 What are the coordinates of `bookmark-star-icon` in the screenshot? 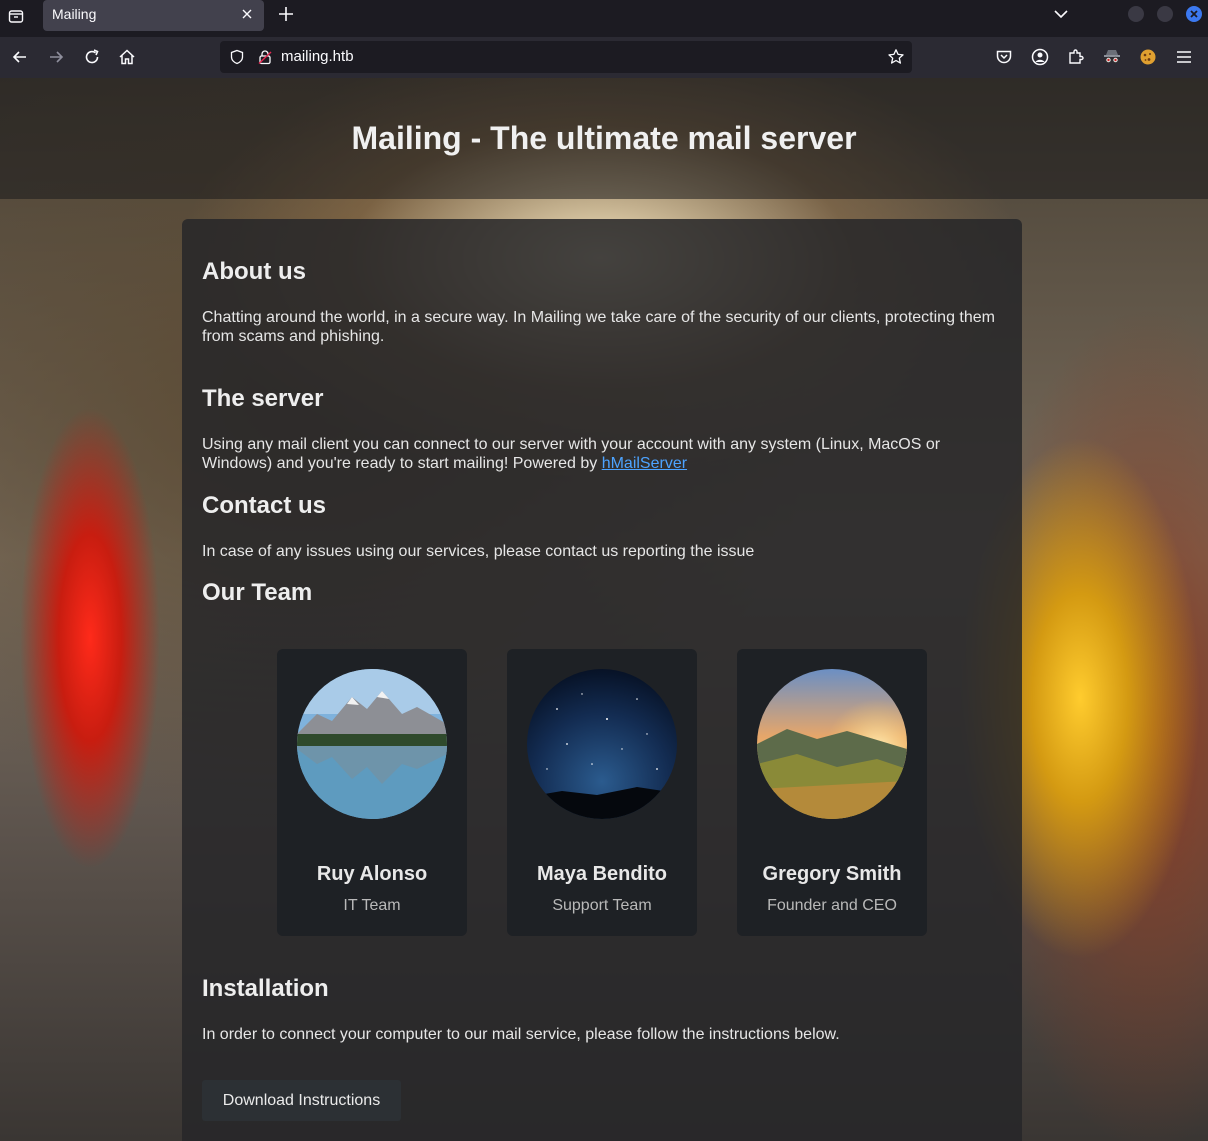 It's located at (896, 57).